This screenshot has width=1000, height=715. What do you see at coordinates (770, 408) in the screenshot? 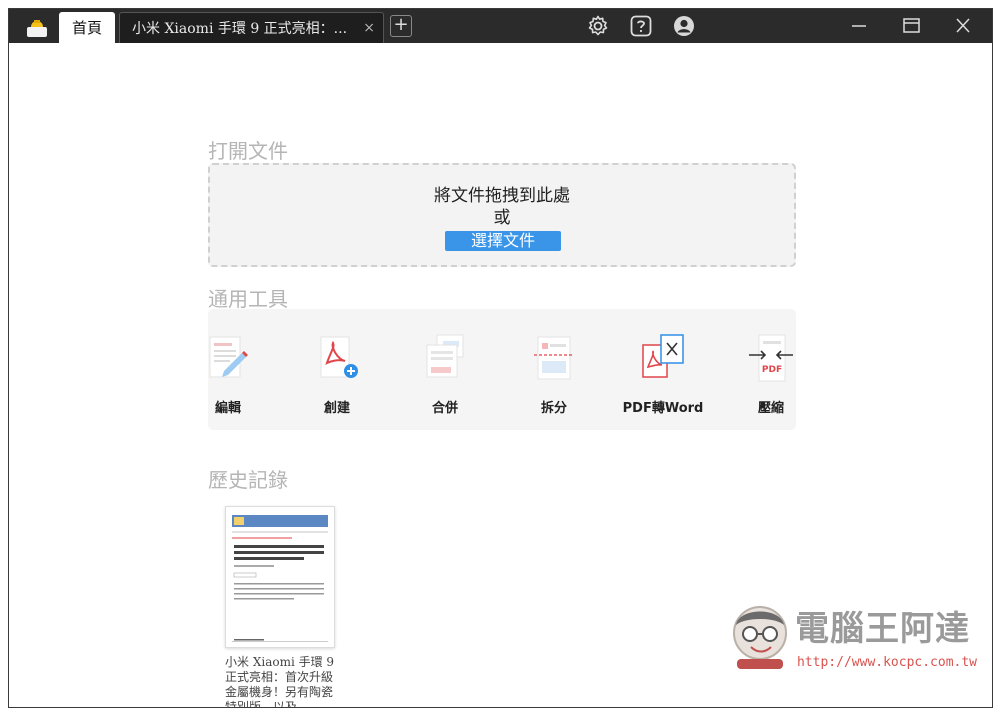
I see `tool-compress-label: 壓縮` at bounding box center [770, 408].